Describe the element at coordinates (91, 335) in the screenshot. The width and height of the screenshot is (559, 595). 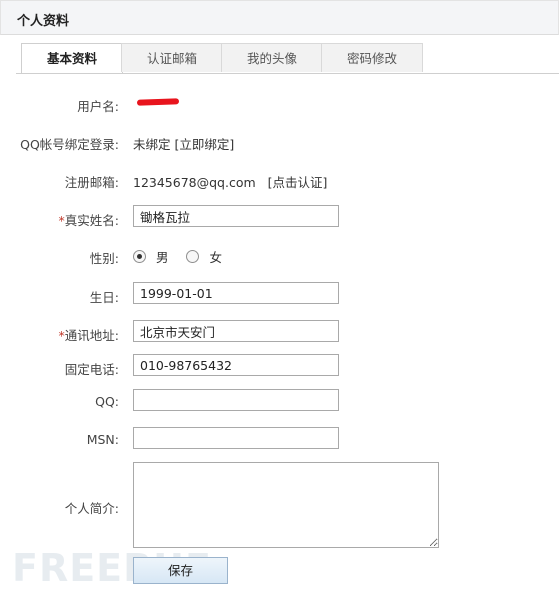
I see `address-label-text: 通讯地址:` at that location.